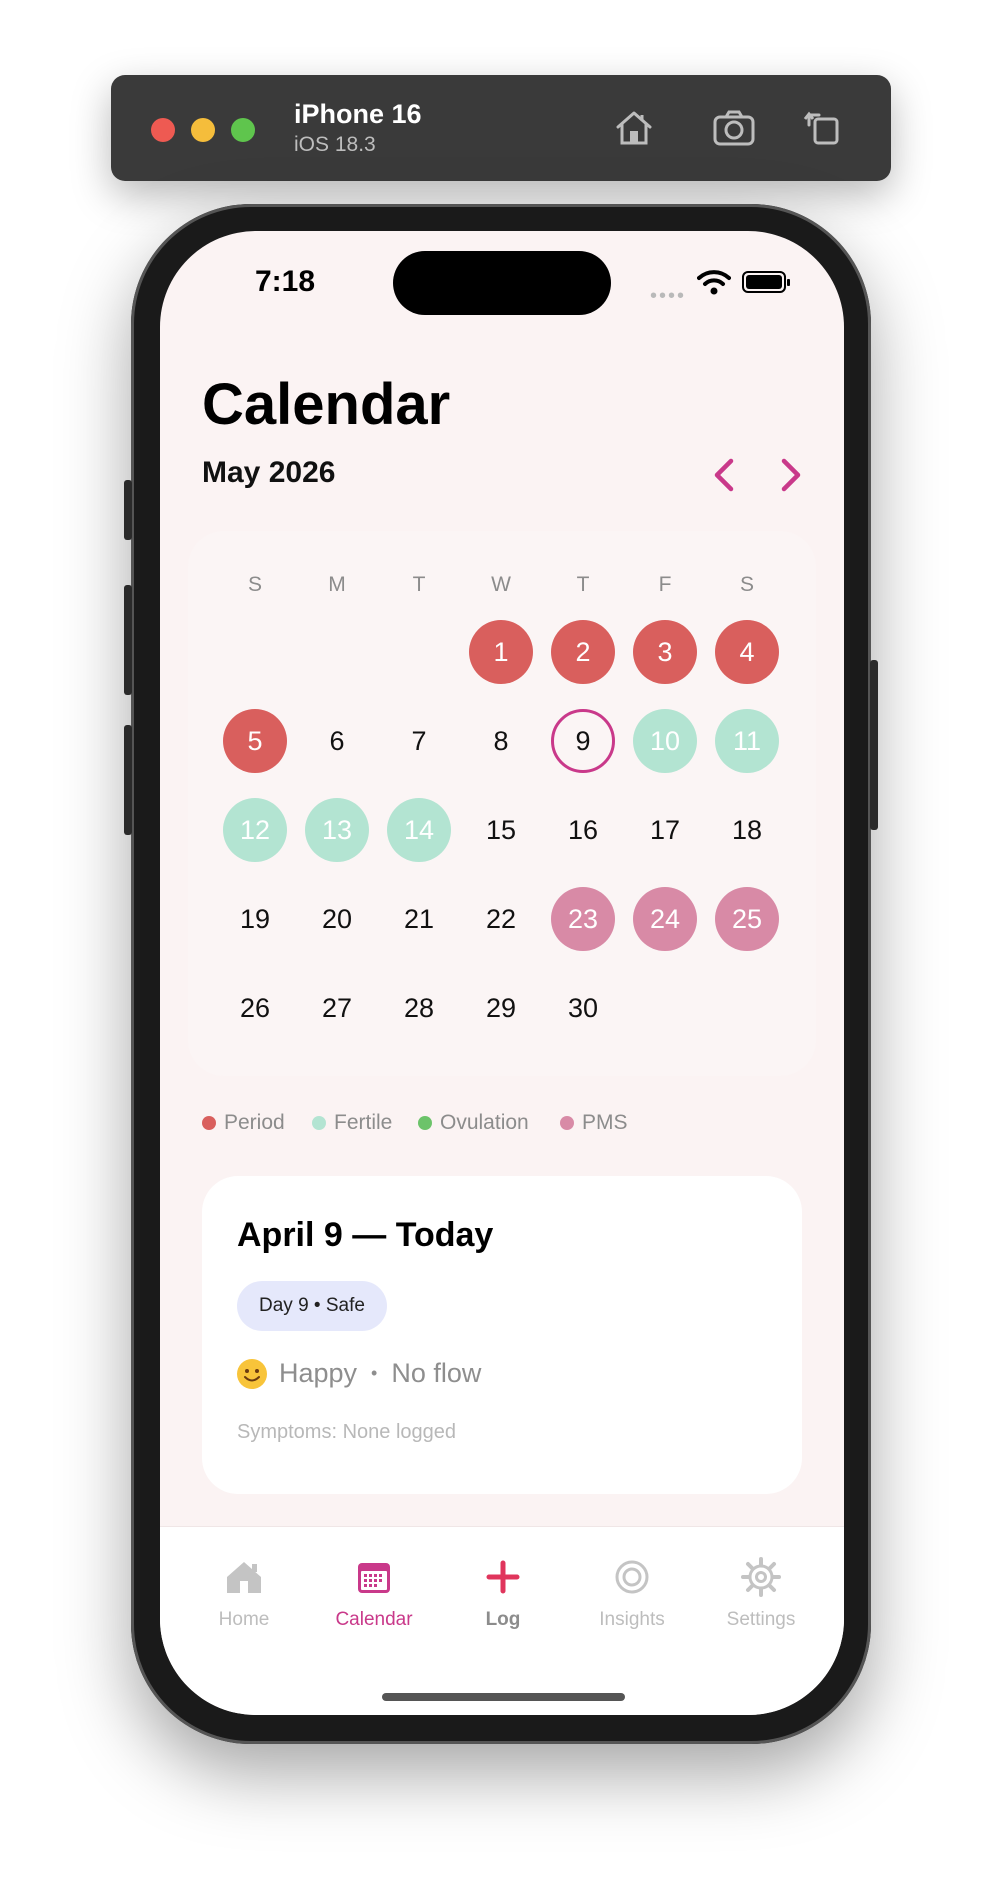  What do you see at coordinates (255, 830) in the screenshot?
I see `calendar-day: 12` at bounding box center [255, 830].